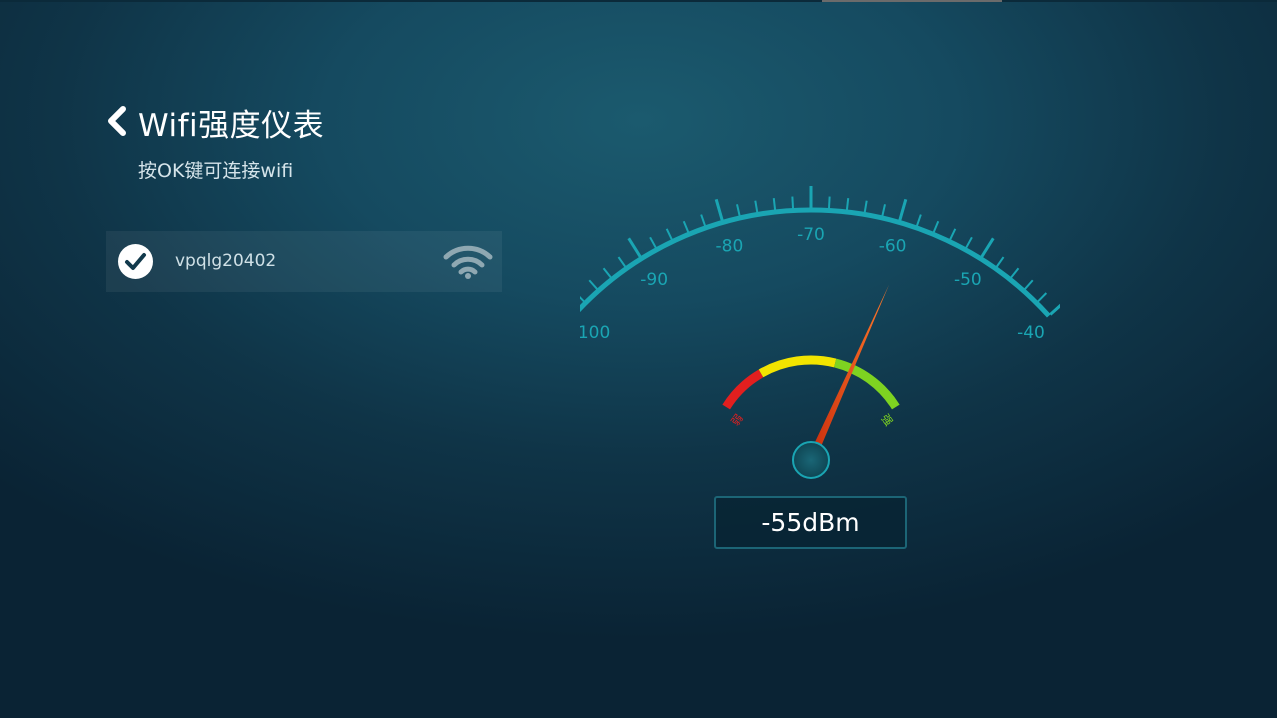 The width and height of the screenshot is (1277, 718). I want to click on tick-labels: -100 -90 -80 -70 -60 -50 -40, so click(812, 284).